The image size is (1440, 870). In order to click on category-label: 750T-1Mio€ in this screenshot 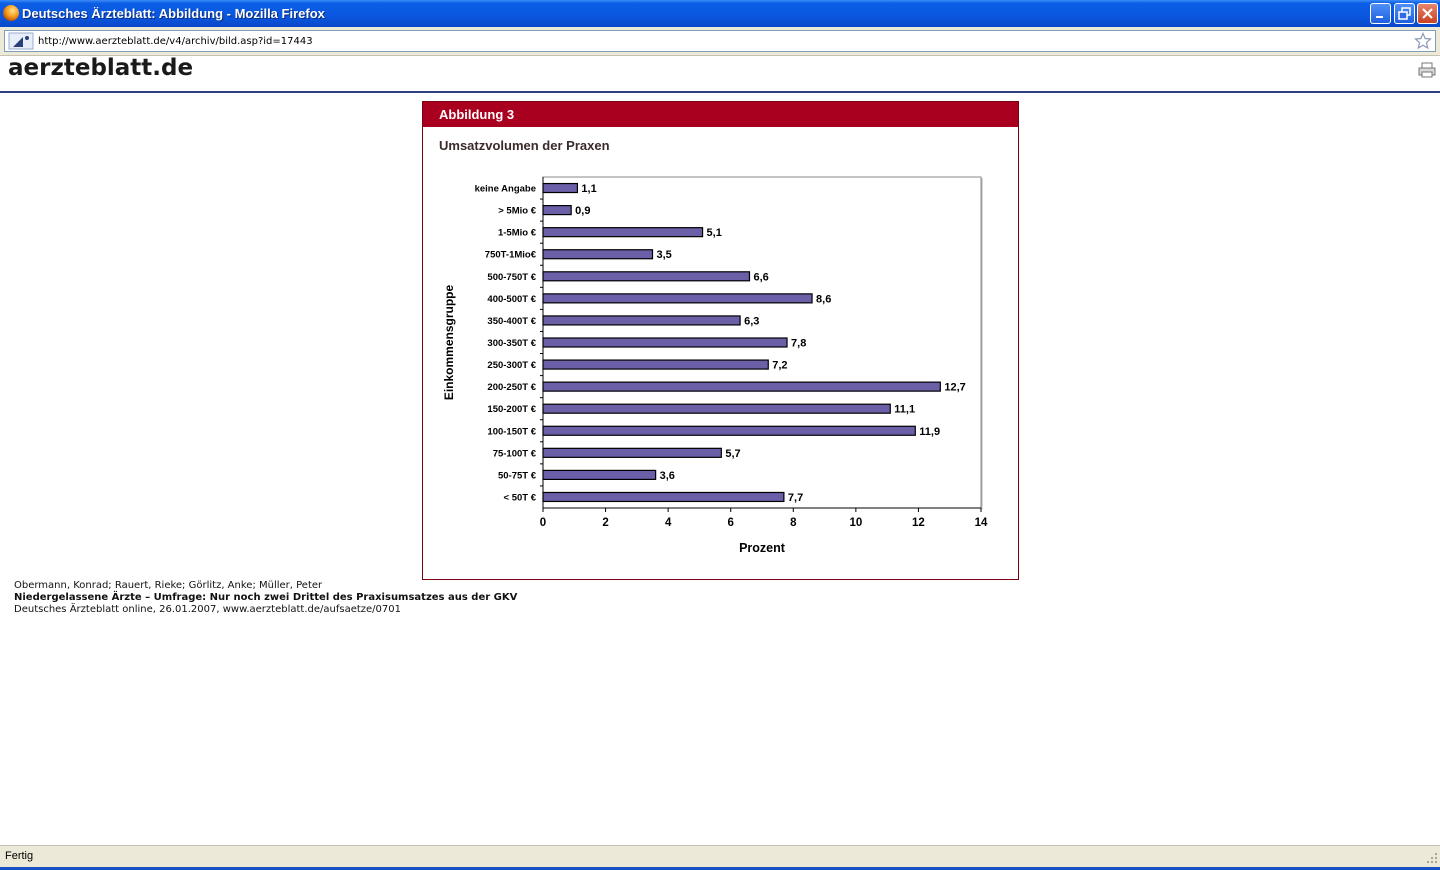, I will do `click(511, 255)`.